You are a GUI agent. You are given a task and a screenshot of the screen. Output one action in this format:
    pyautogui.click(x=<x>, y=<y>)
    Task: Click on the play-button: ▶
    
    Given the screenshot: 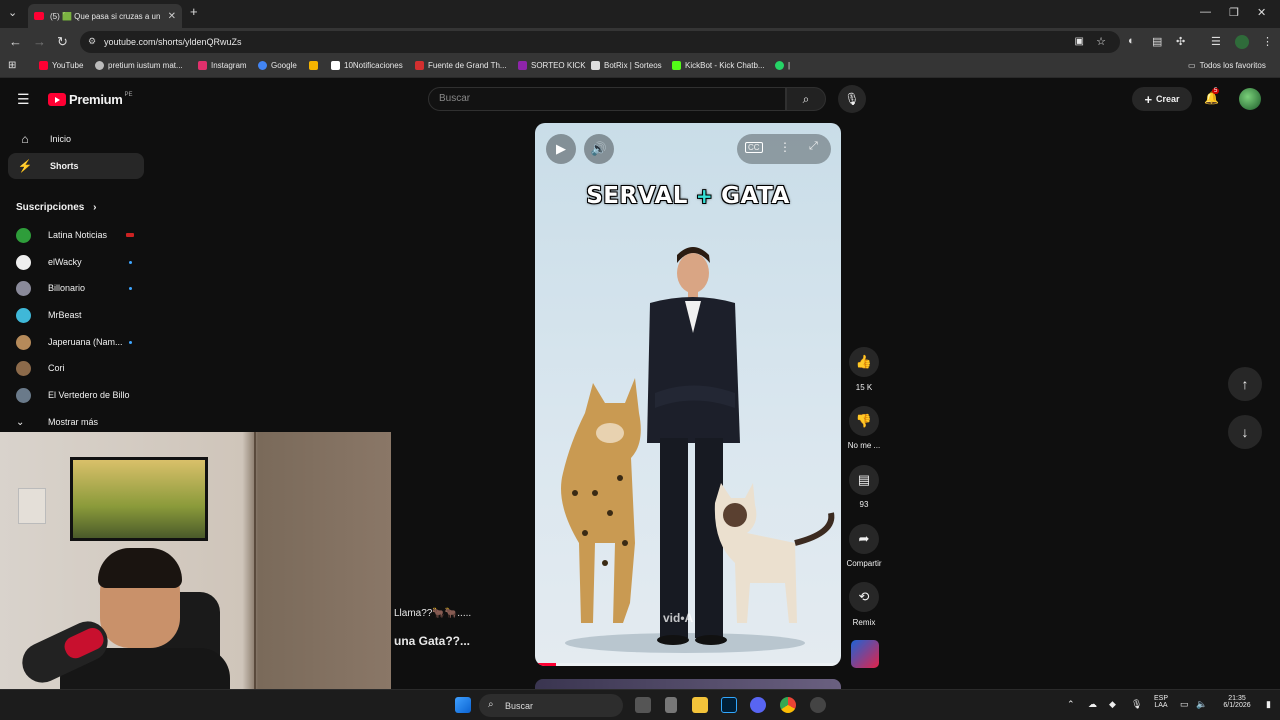 What is the action you would take?
    pyautogui.click(x=561, y=149)
    